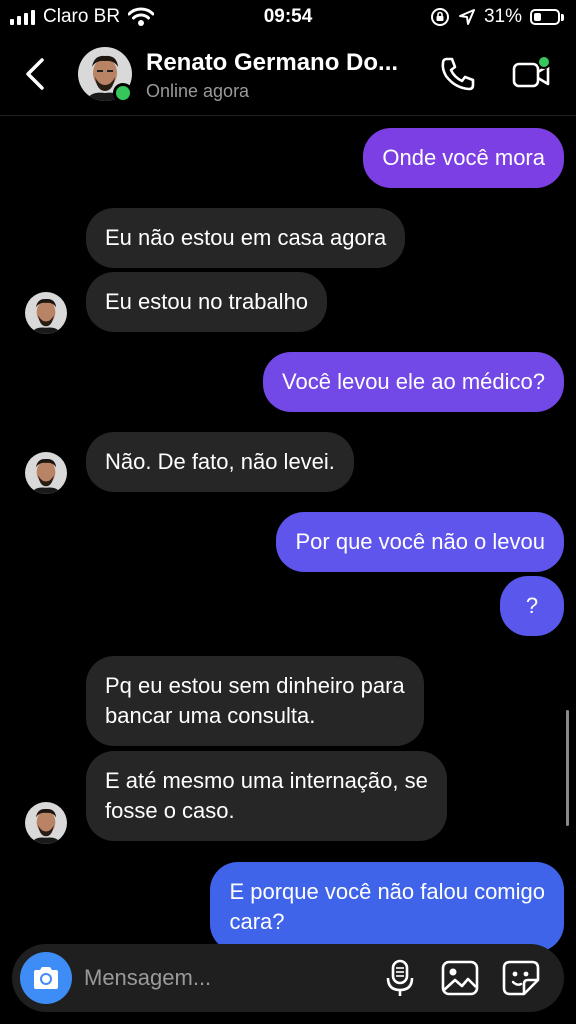 This screenshot has height=1024, width=576. What do you see at coordinates (439, 17) in the screenshot?
I see `orientation-lock-icon` at bounding box center [439, 17].